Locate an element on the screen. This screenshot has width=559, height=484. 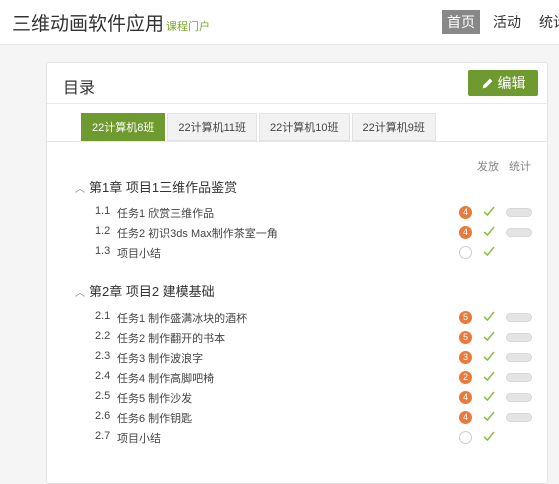
tab-class-11: 22计算机11班 is located at coordinates (212, 127).